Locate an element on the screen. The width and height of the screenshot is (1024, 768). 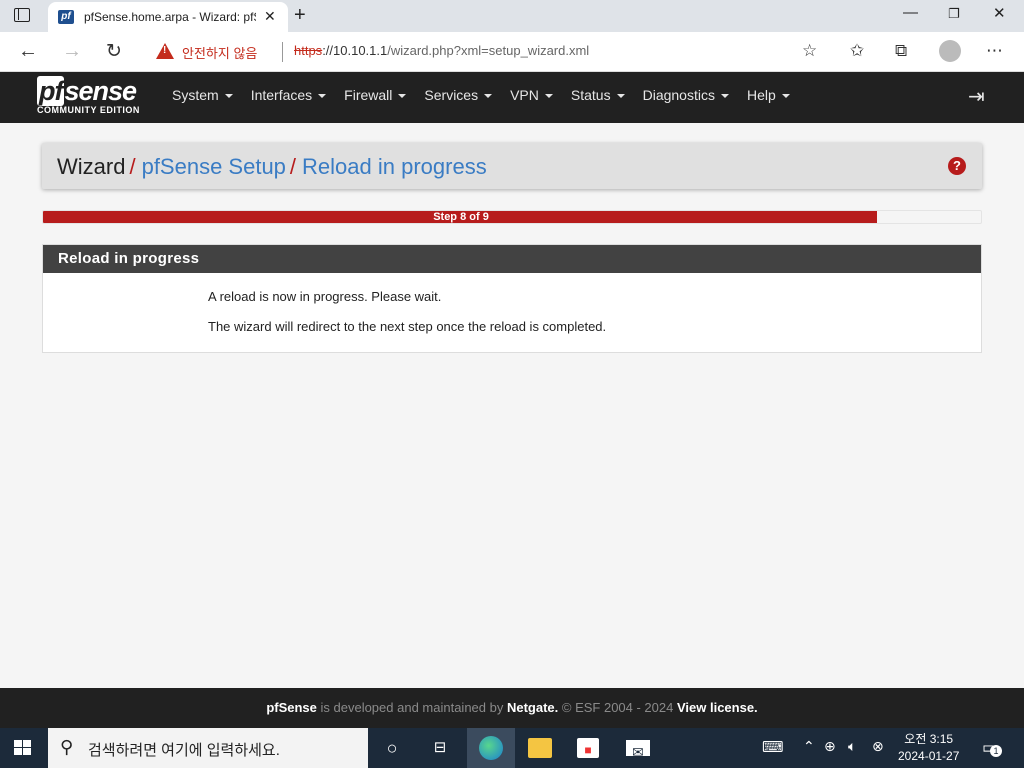
footer-brand: pfSense is located at coordinates (291, 707).